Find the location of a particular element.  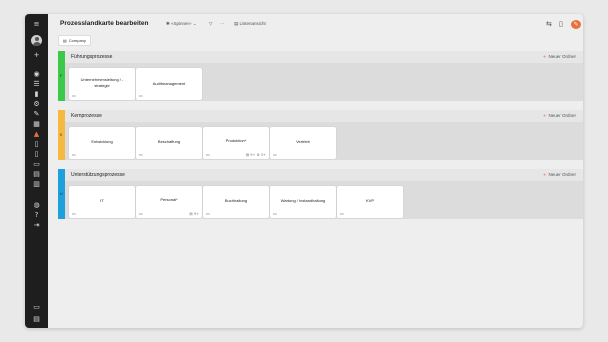

settings-icon: ⚙ is located at coordinates (36, 104).